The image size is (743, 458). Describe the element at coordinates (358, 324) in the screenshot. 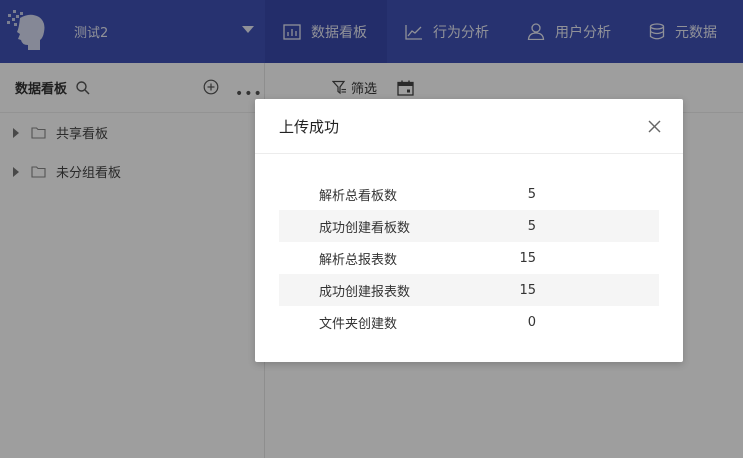

I see `stat-label: 文件夹创建数` at that location.